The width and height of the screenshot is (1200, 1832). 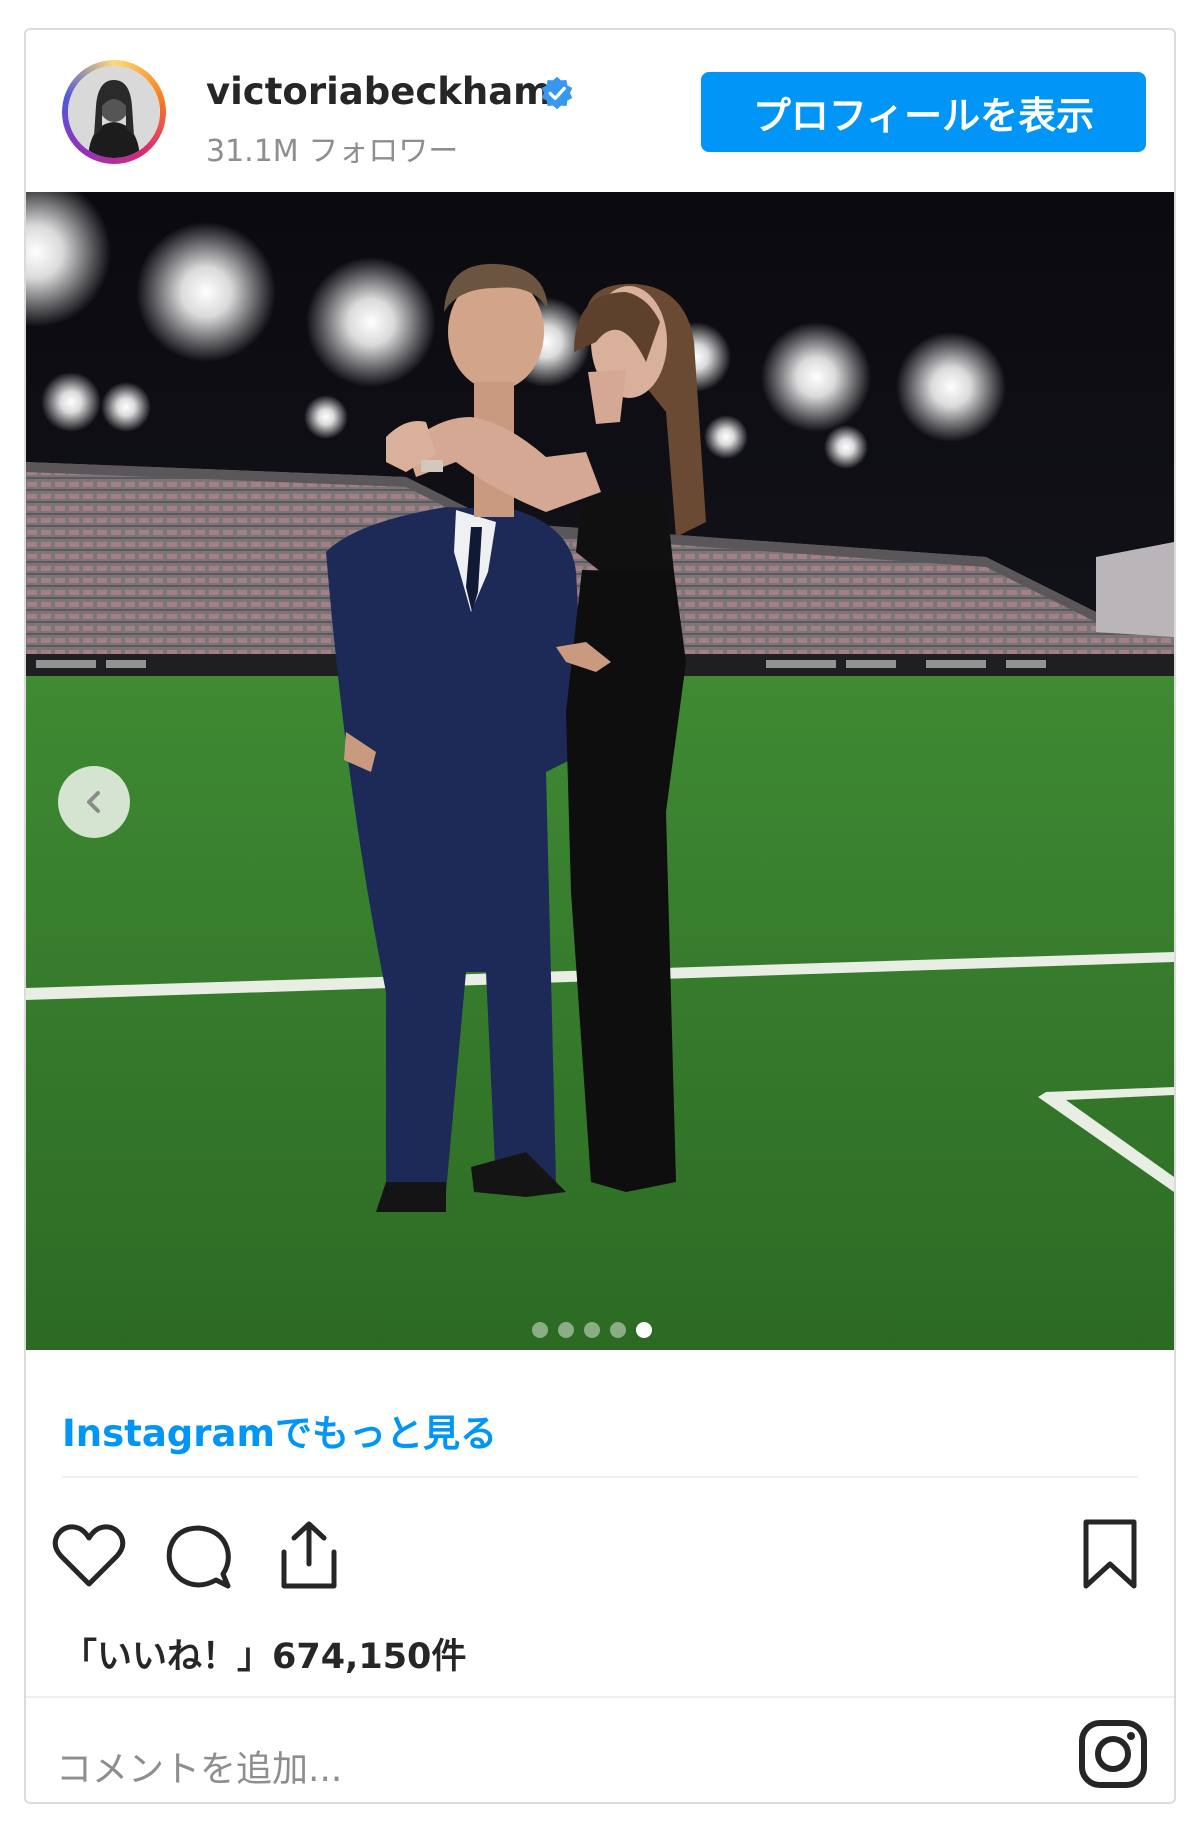 What do you see at coordinates (1113, 1754) in the screenshot?
I see `instagram-icon` at bounding box center [1113, 1754].